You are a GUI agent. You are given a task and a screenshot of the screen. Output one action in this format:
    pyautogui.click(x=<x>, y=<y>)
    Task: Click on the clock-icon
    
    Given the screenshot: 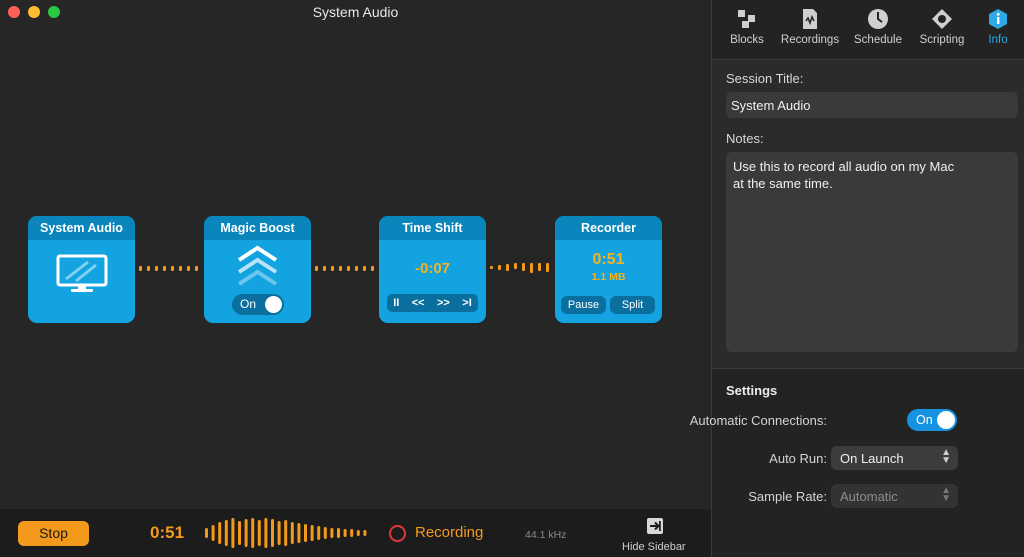 What is the action you would take?
    pyautogui.click(x=878, y=19)
    